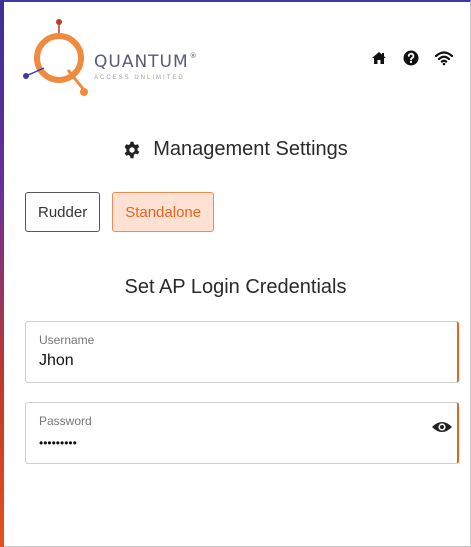 The image size is (471, 547). I want to click on help-icon, so click(411, 58).